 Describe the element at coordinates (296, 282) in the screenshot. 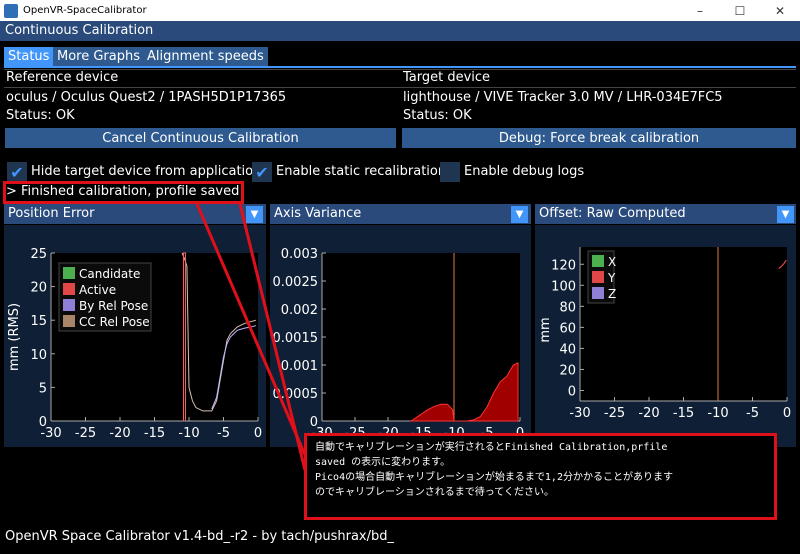

I see `y-tick-label: 0.0025` at that location.